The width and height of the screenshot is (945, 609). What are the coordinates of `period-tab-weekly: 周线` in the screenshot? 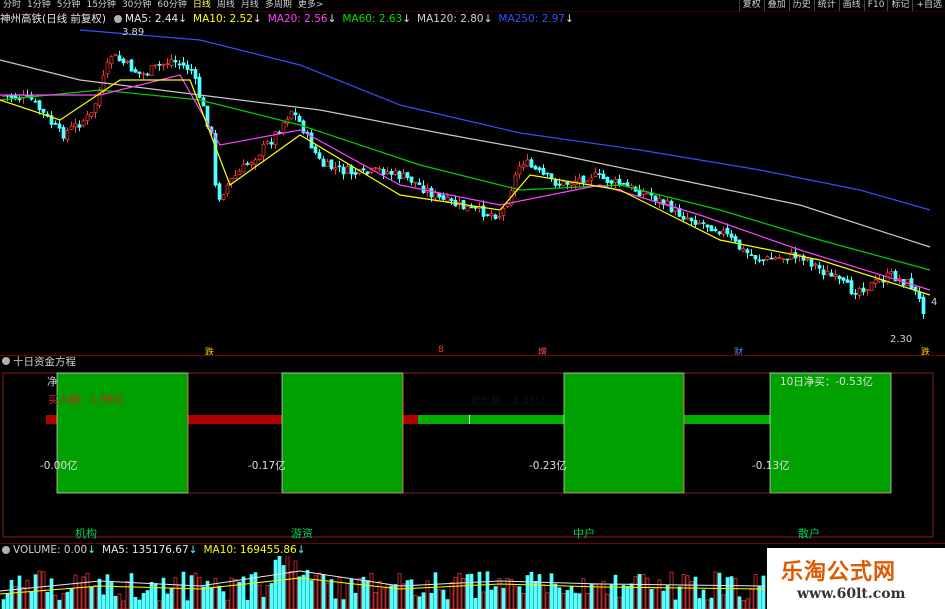 It's located at (226, 5).